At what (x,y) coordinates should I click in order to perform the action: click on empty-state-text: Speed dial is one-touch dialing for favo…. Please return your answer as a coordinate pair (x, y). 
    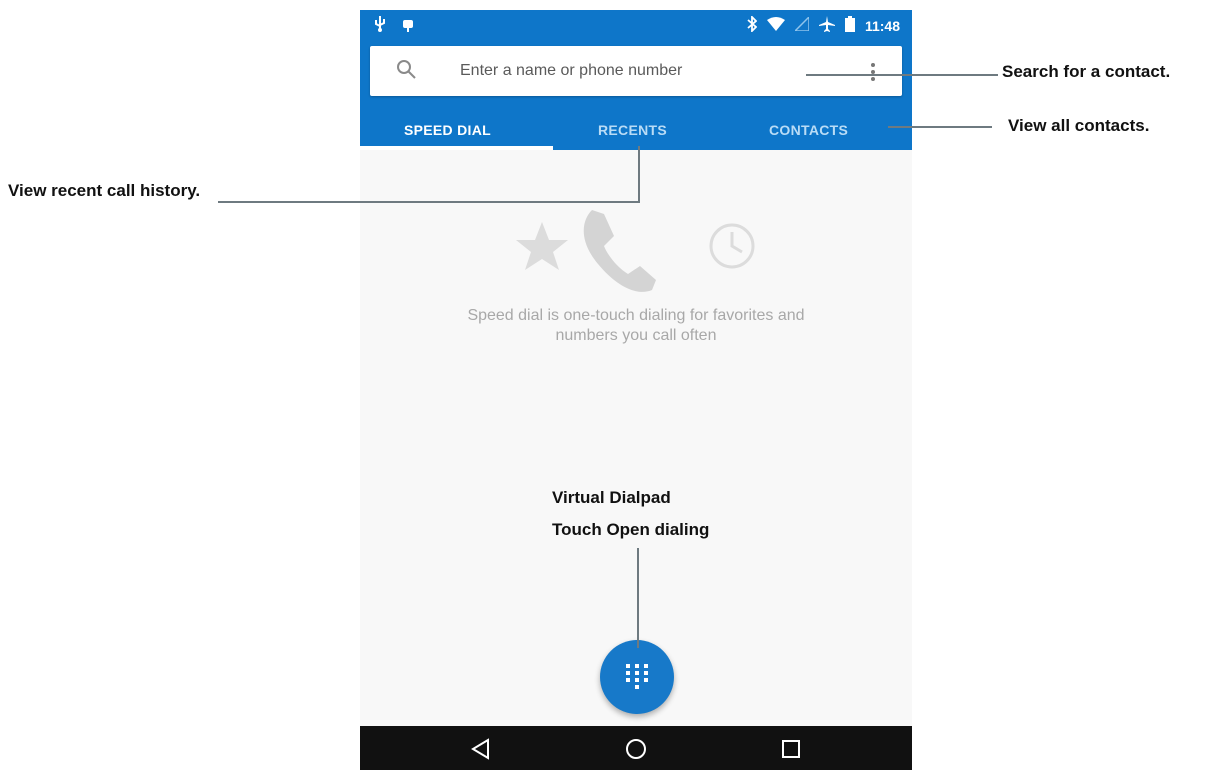
    Looking at the image, I should click on (636, 326).